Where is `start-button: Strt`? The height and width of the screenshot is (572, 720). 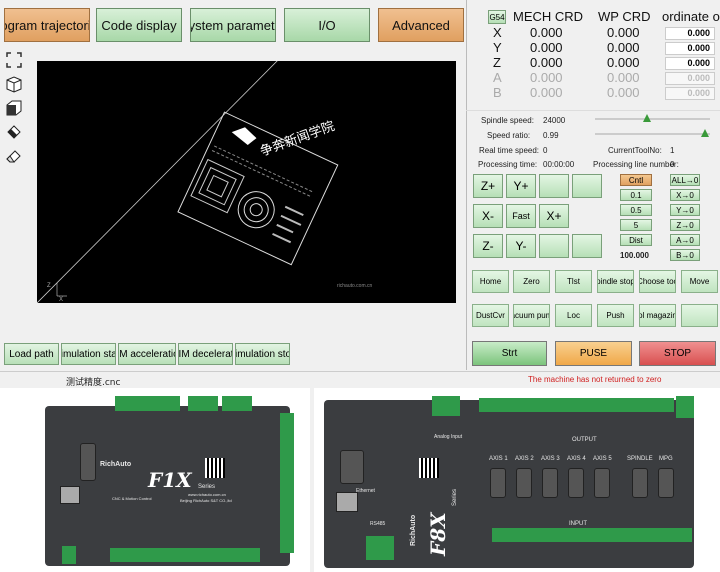 start-button: Strt is located at coordinates (509, 353).